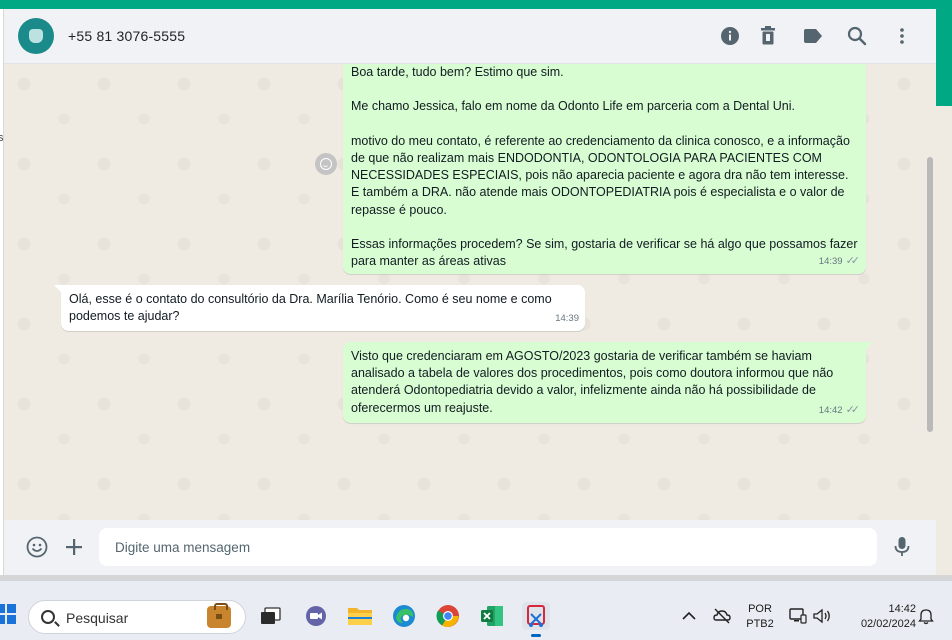 Image resolution: width=952 pixels, height=640 pixels. What do you see at coordinates (902, 547) in the screenshot?
I see `microphone-icon` at bounding box center [902, 547].